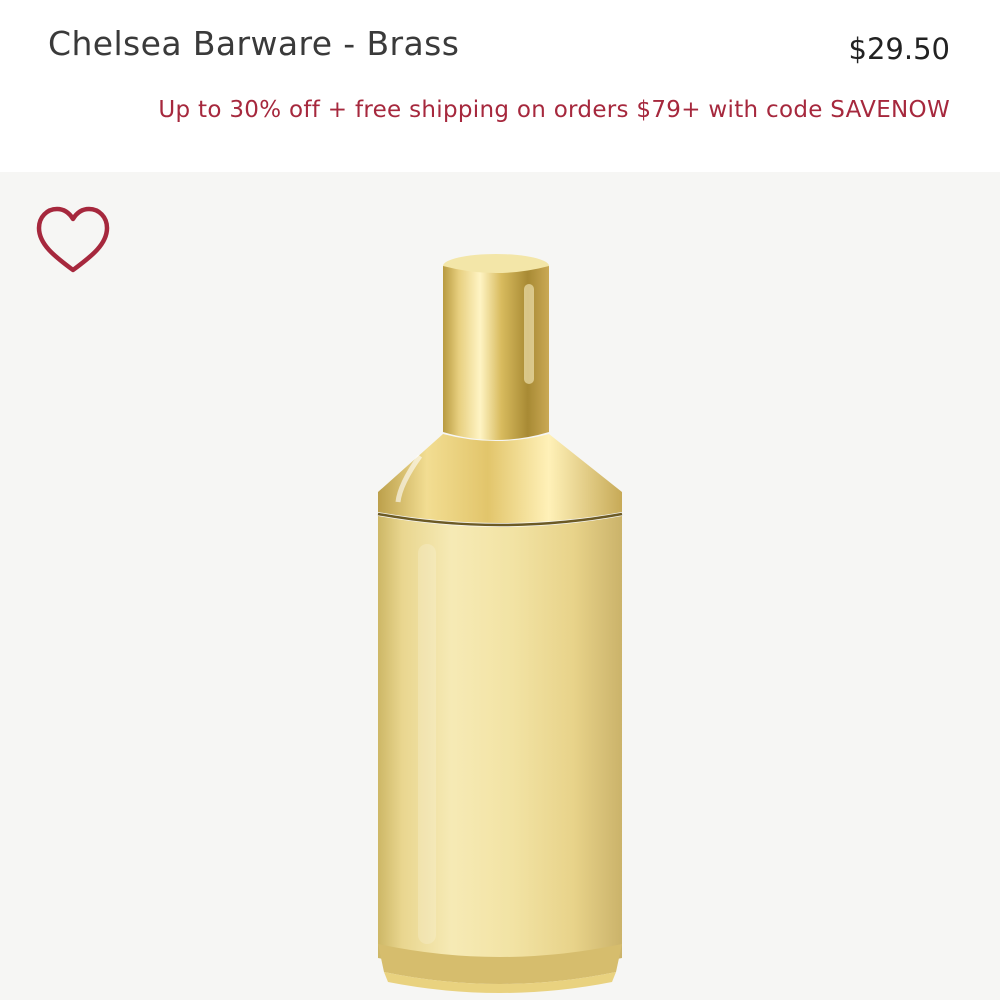 The image size is (1000, 1000). Describe the element at coordinates (254, 43) in the screenshot. I see `product-title: Chelsea Barware - Brass` at that location.